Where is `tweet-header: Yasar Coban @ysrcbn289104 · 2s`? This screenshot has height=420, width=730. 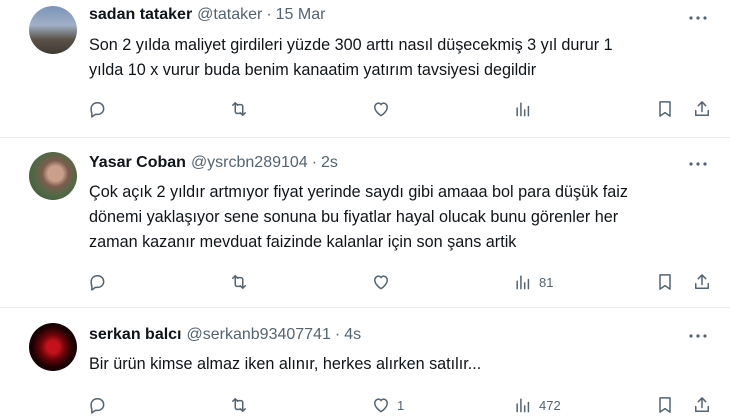 tweet-header: Yasar Coban @ysrcbn289104 · 2s is located at coordinates (213, 163).